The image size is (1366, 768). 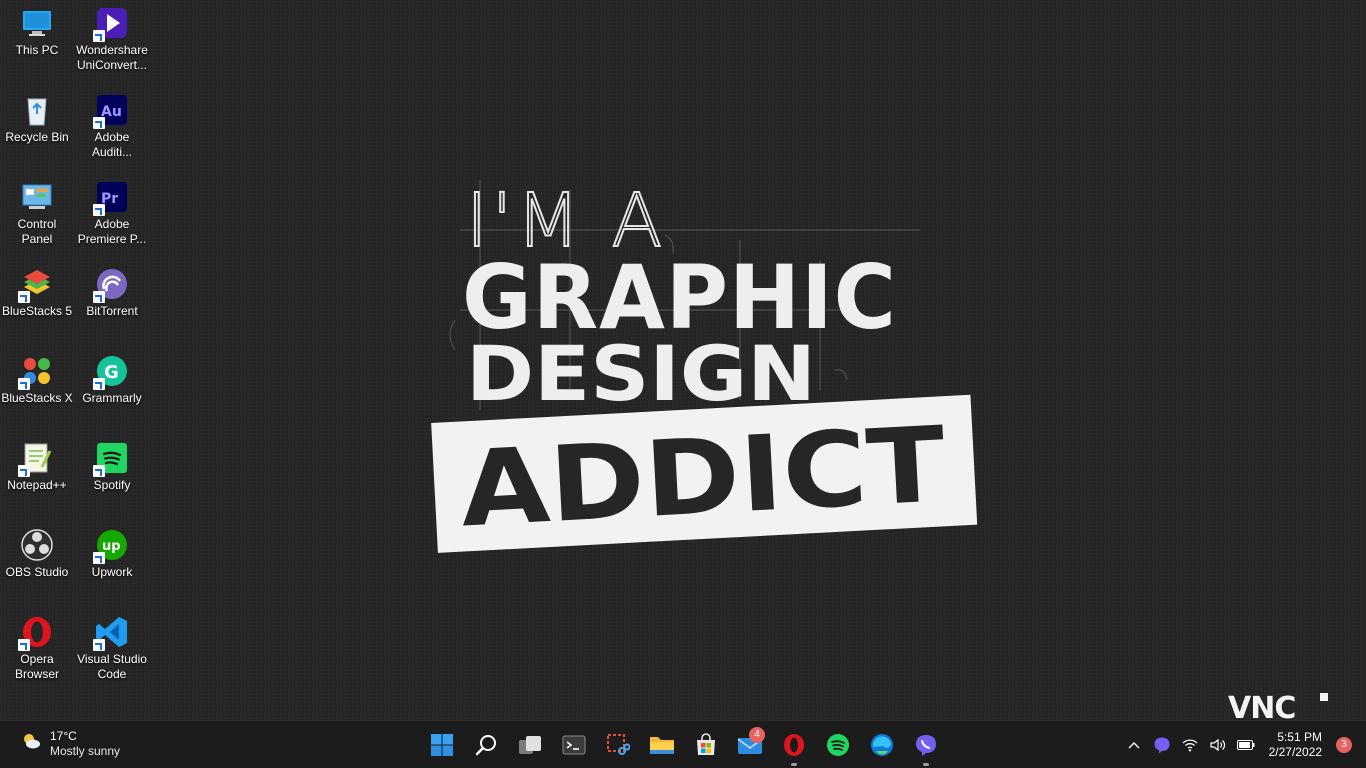 I want to click on battery-icon, so click(x=1245, y=745).